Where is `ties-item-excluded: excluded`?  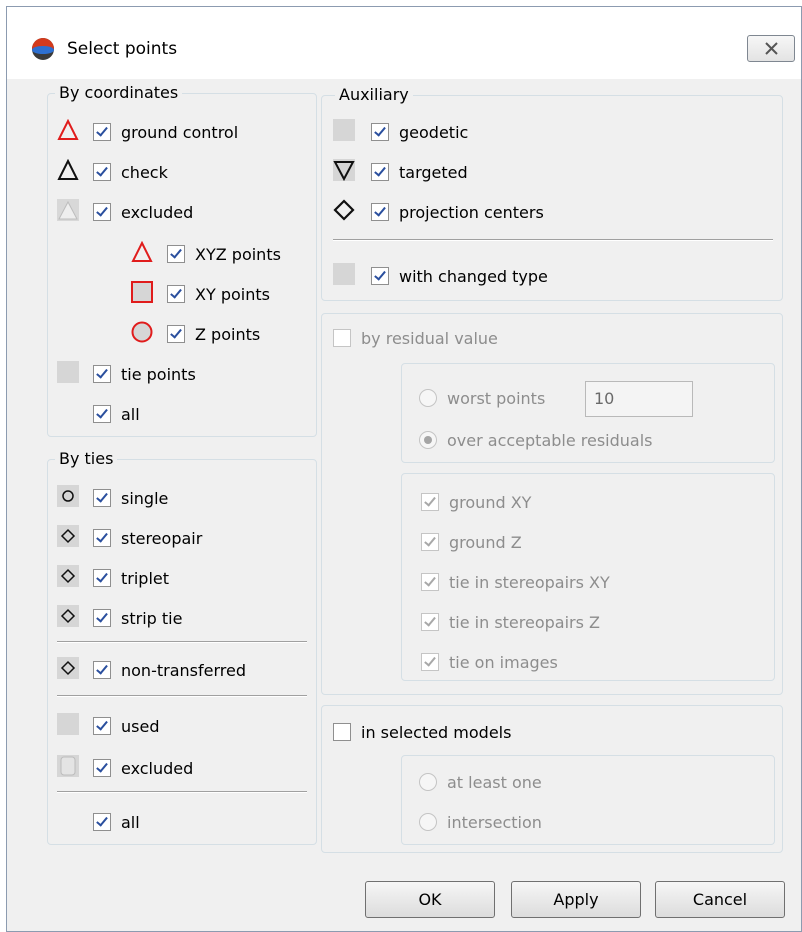 ties-item-excluded: excluded is located at coordinates (143, 768).